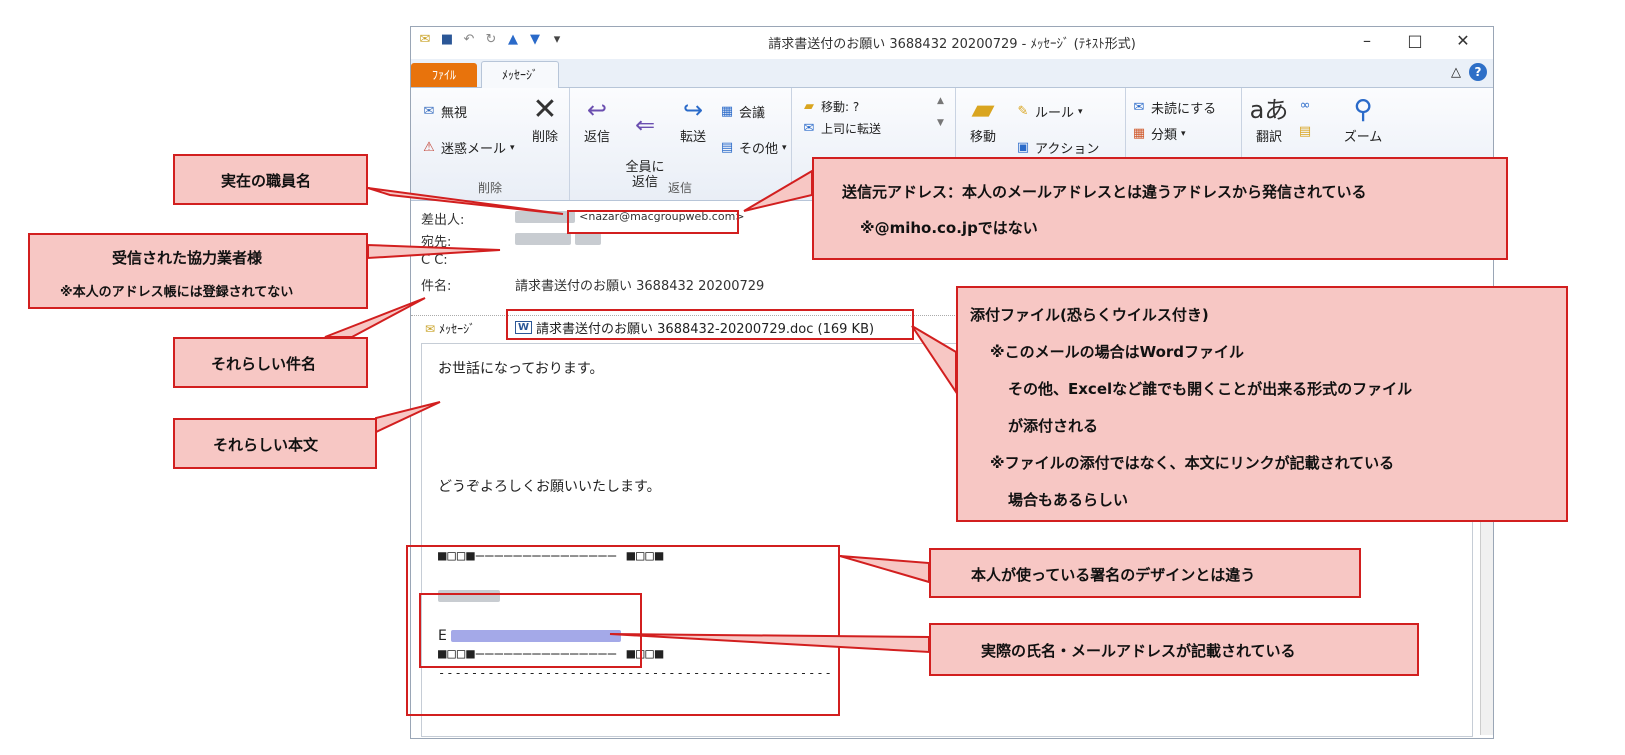  What do you see at coordinates (1363, 110) in the screenshot?
I see `magnifier-icon: ⚲` at bounding box center [1363, 110].